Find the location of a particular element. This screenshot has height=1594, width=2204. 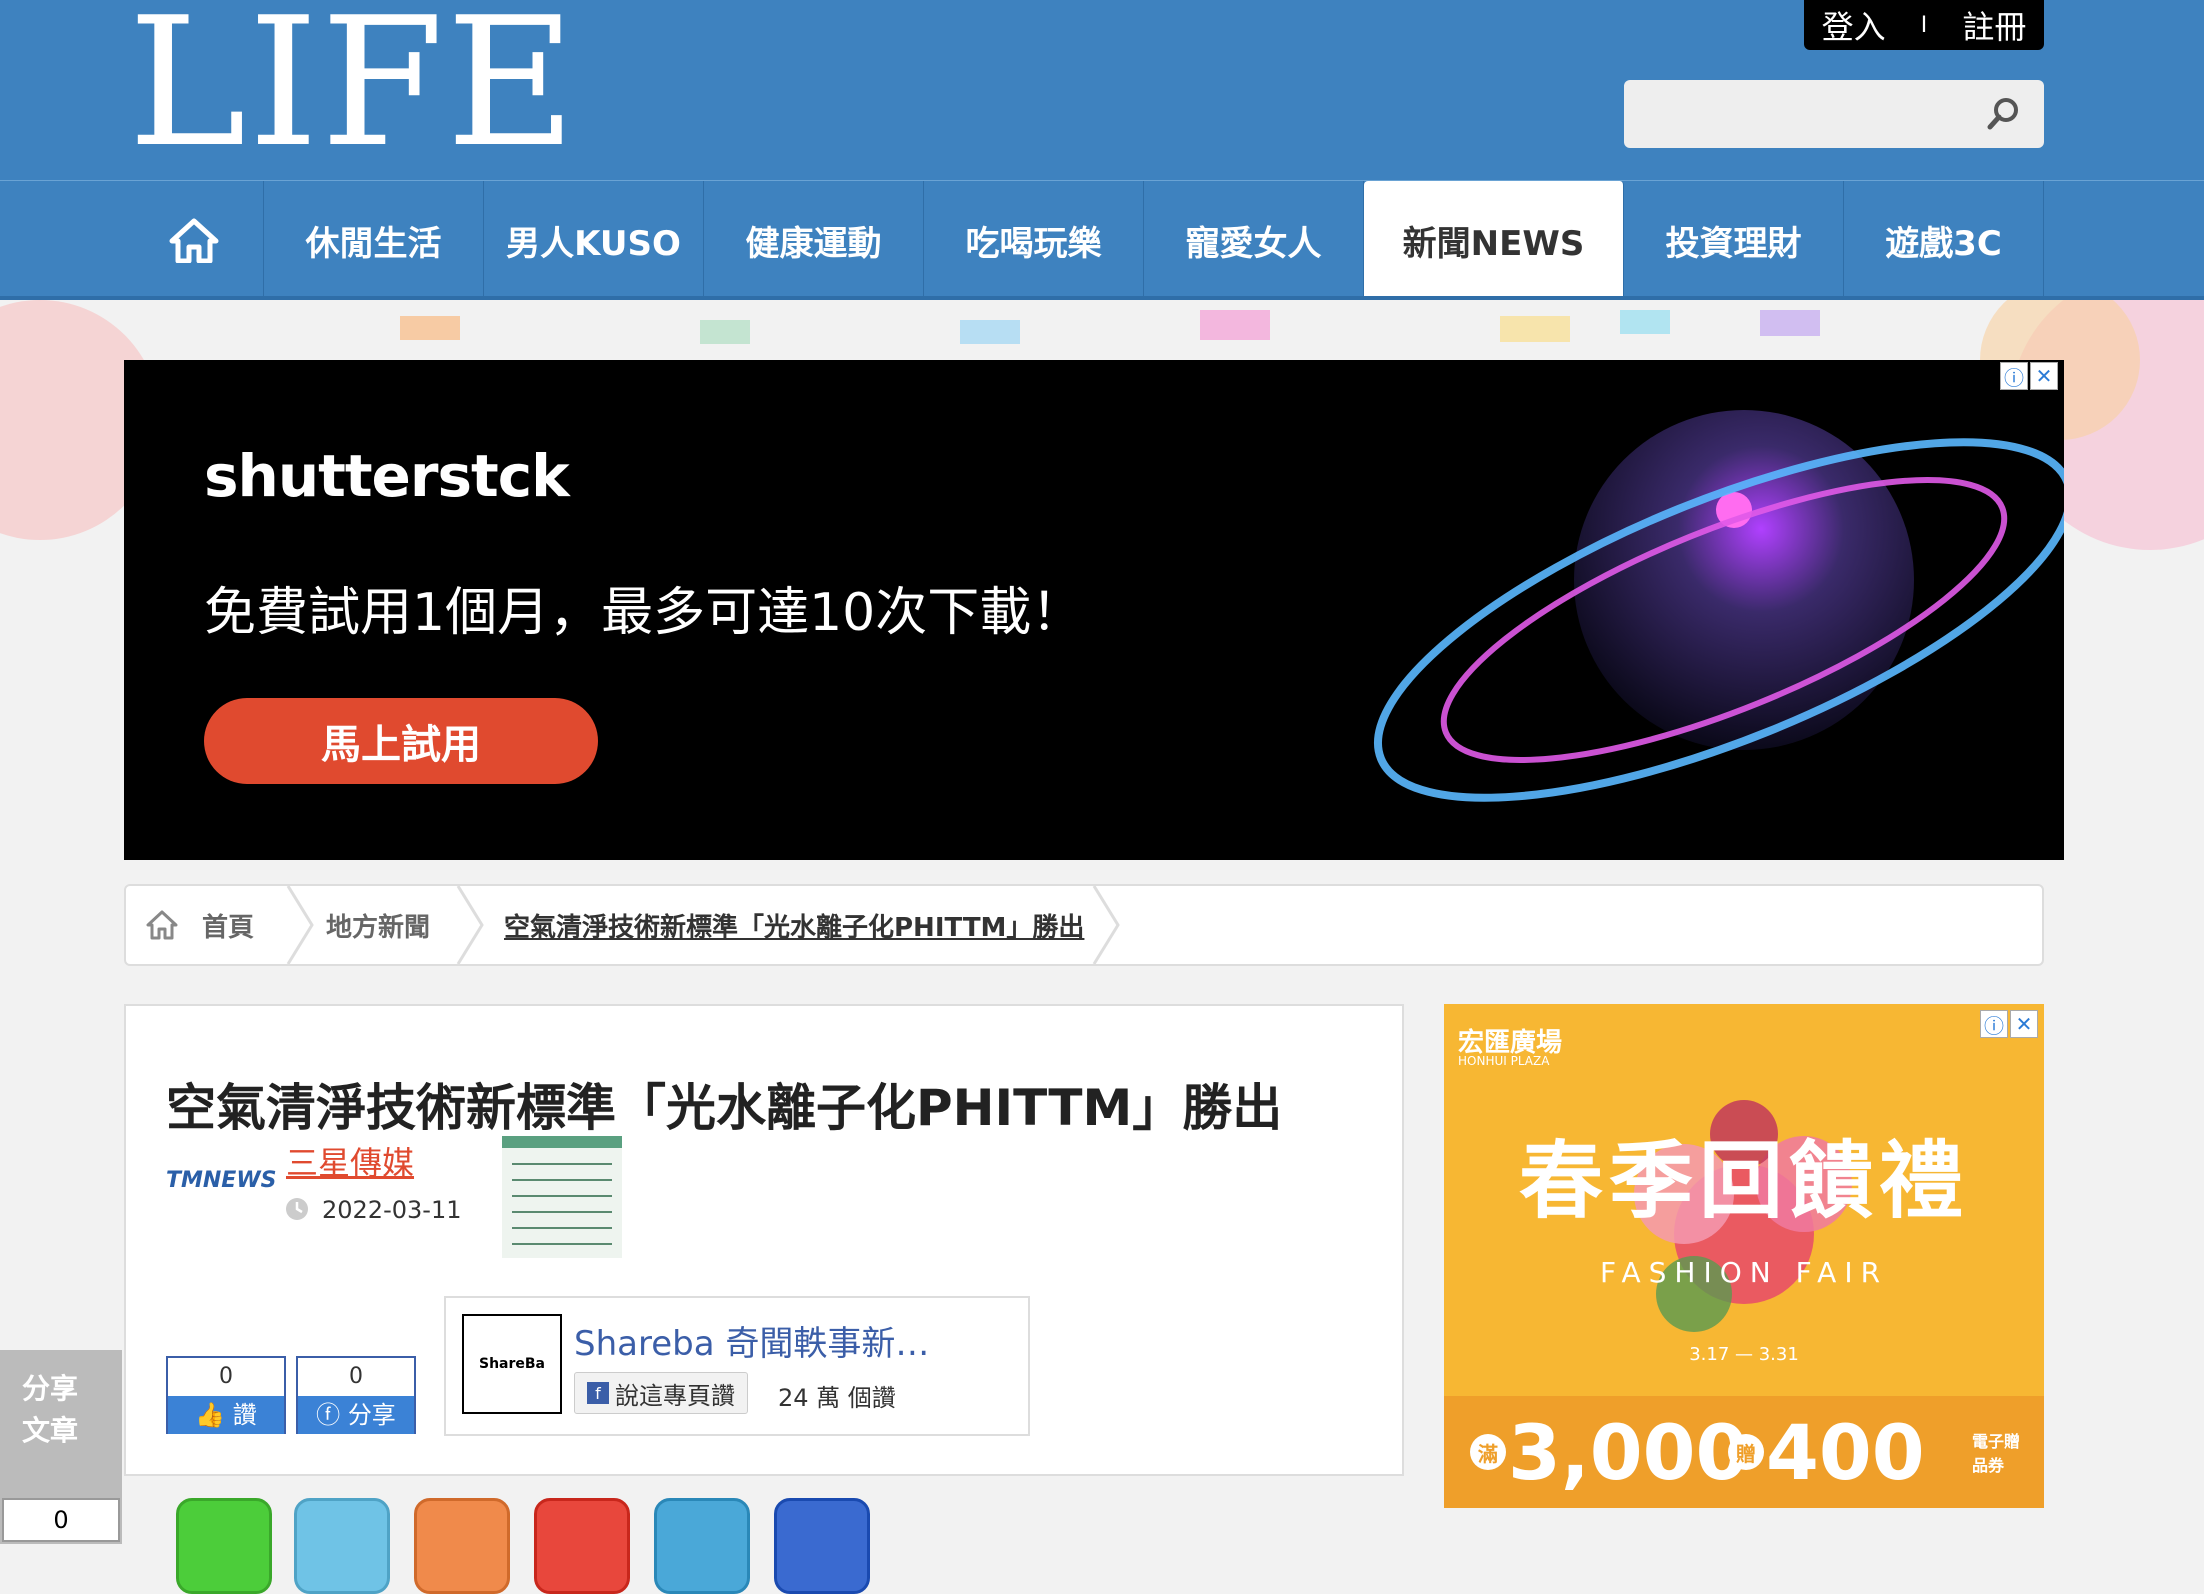

ad-info-icon: ⓘ is located at coordinates (2014, 376).